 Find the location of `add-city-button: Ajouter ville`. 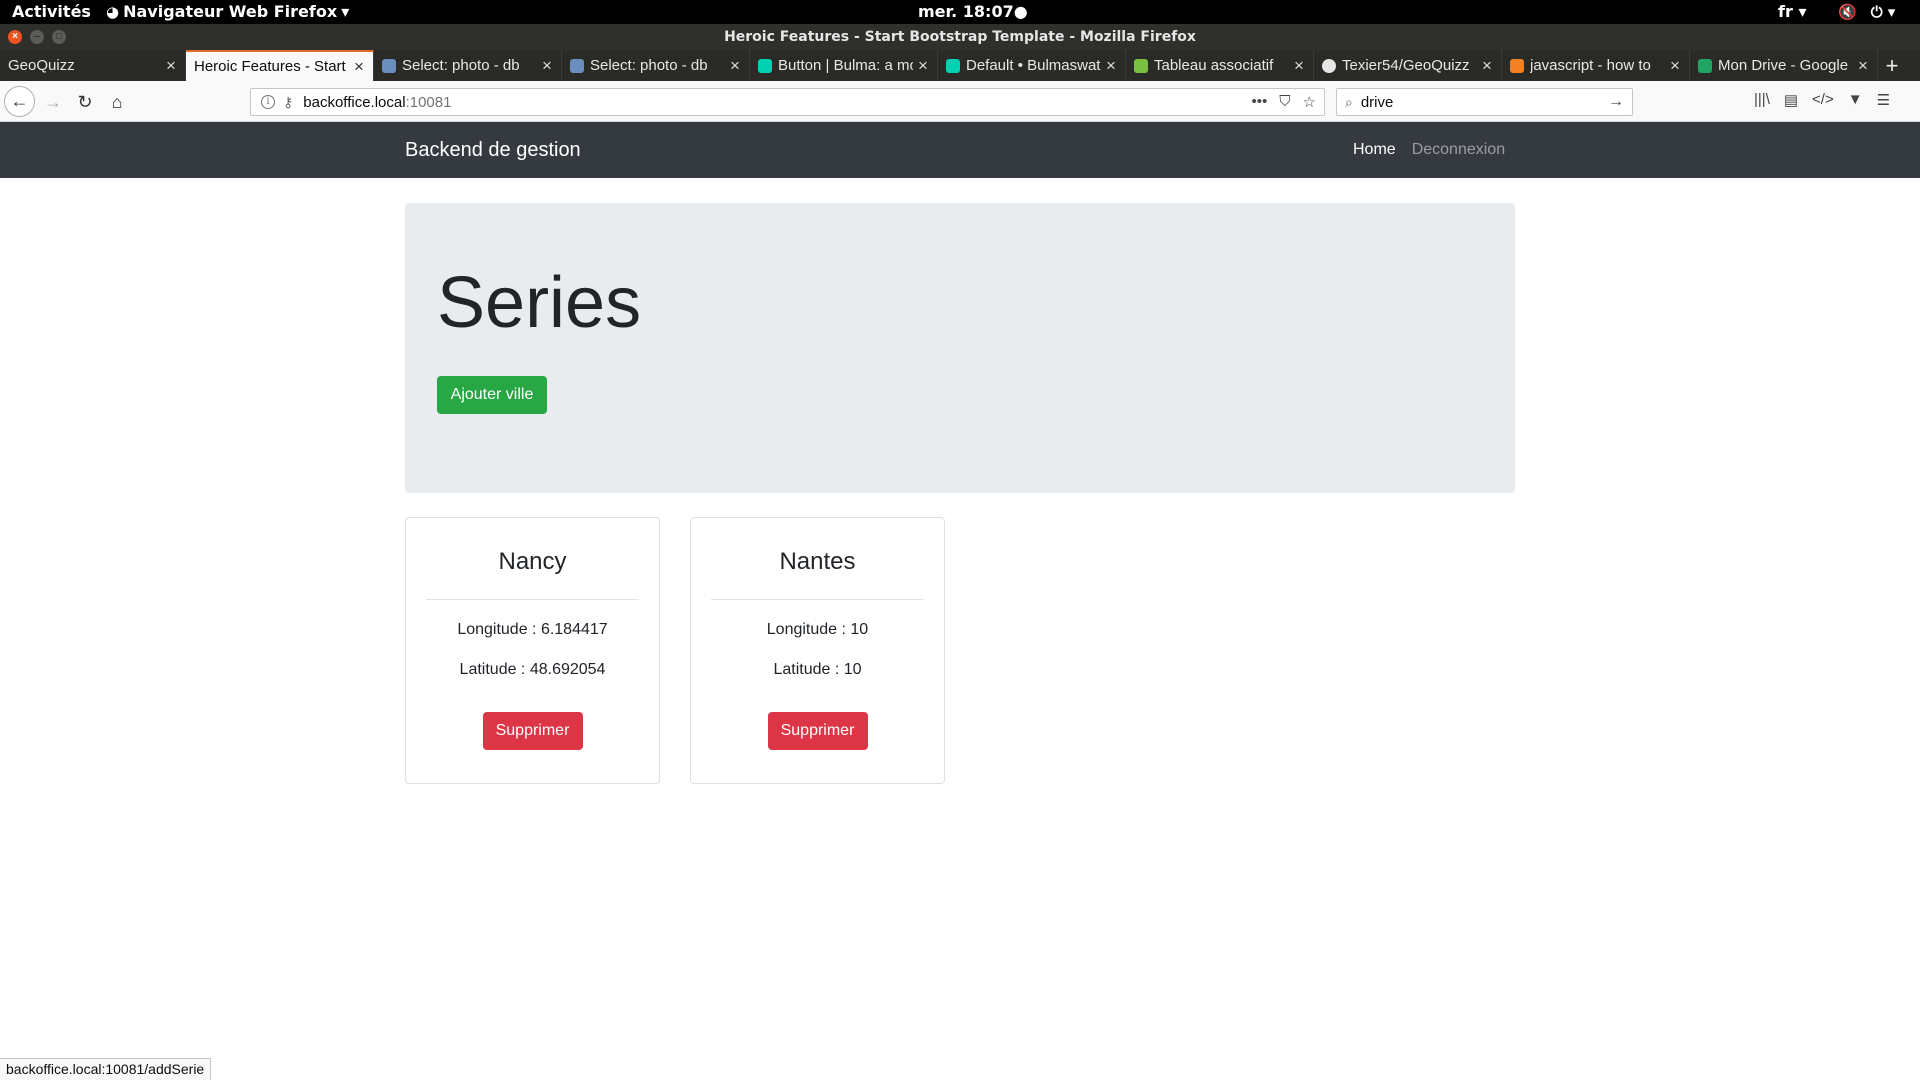

add-city-button: Ajouter ville is located at coordinates (492, 395).